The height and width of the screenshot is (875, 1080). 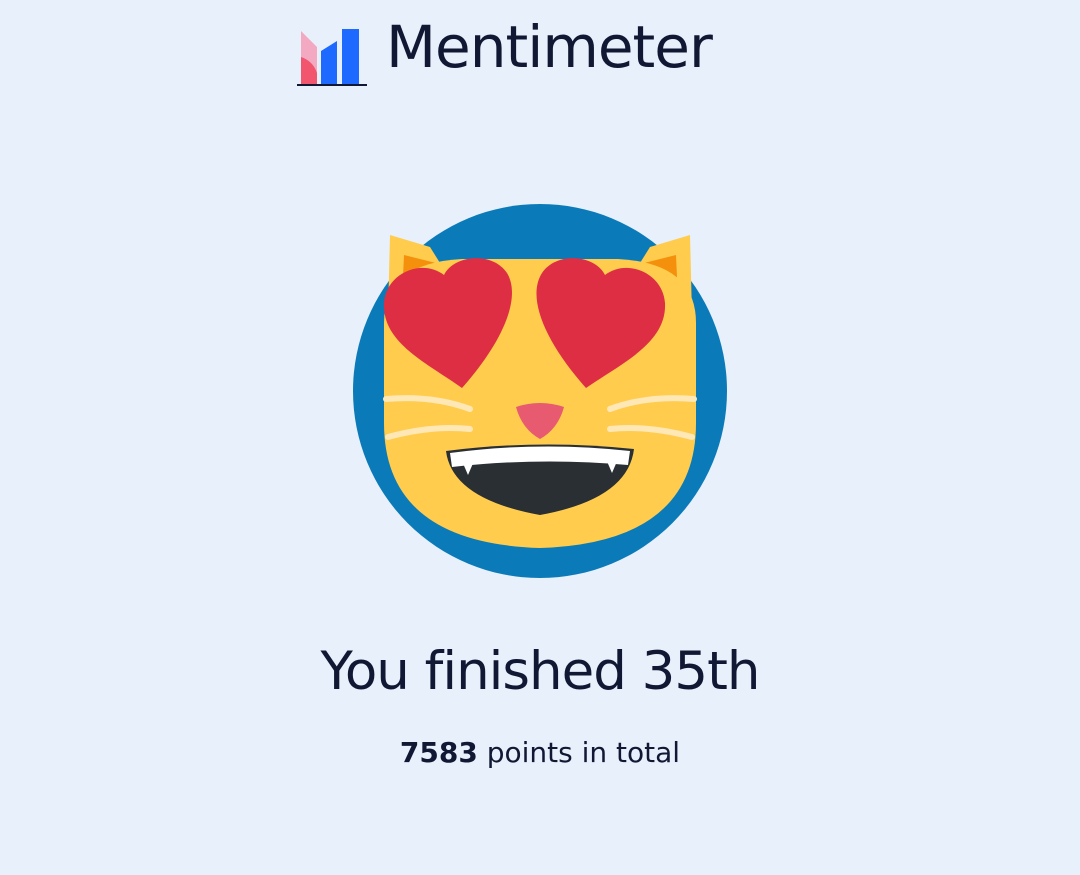 I want to click on points-value: 7583, so click(x=438, y=752).